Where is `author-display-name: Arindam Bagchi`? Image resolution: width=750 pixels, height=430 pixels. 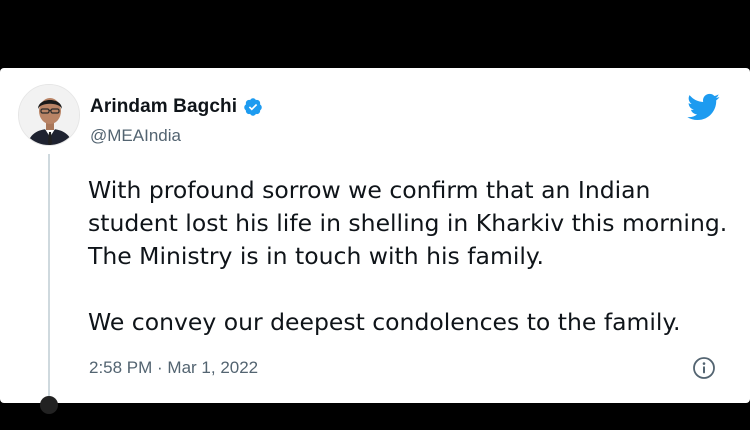 author-display-name: Arindam Bagchi is located at coordinates (163, 107).